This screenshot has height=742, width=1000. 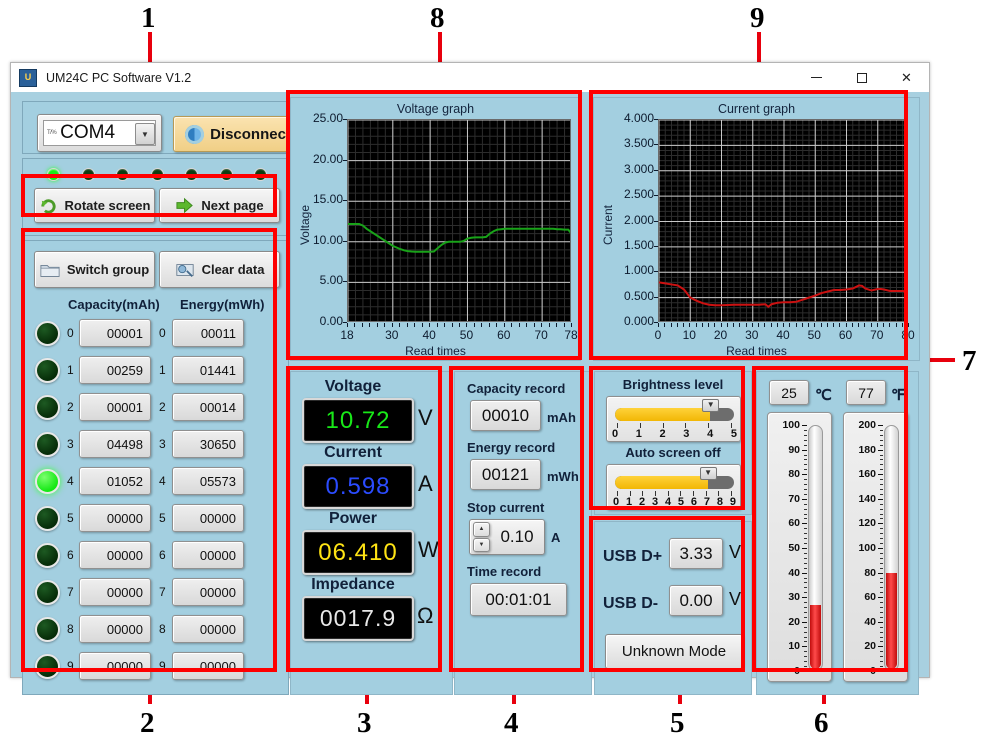 What do you see at coordinates (783, 220) in the screenshot?
I see `current-plot-area` at bounding box center [783, 220].